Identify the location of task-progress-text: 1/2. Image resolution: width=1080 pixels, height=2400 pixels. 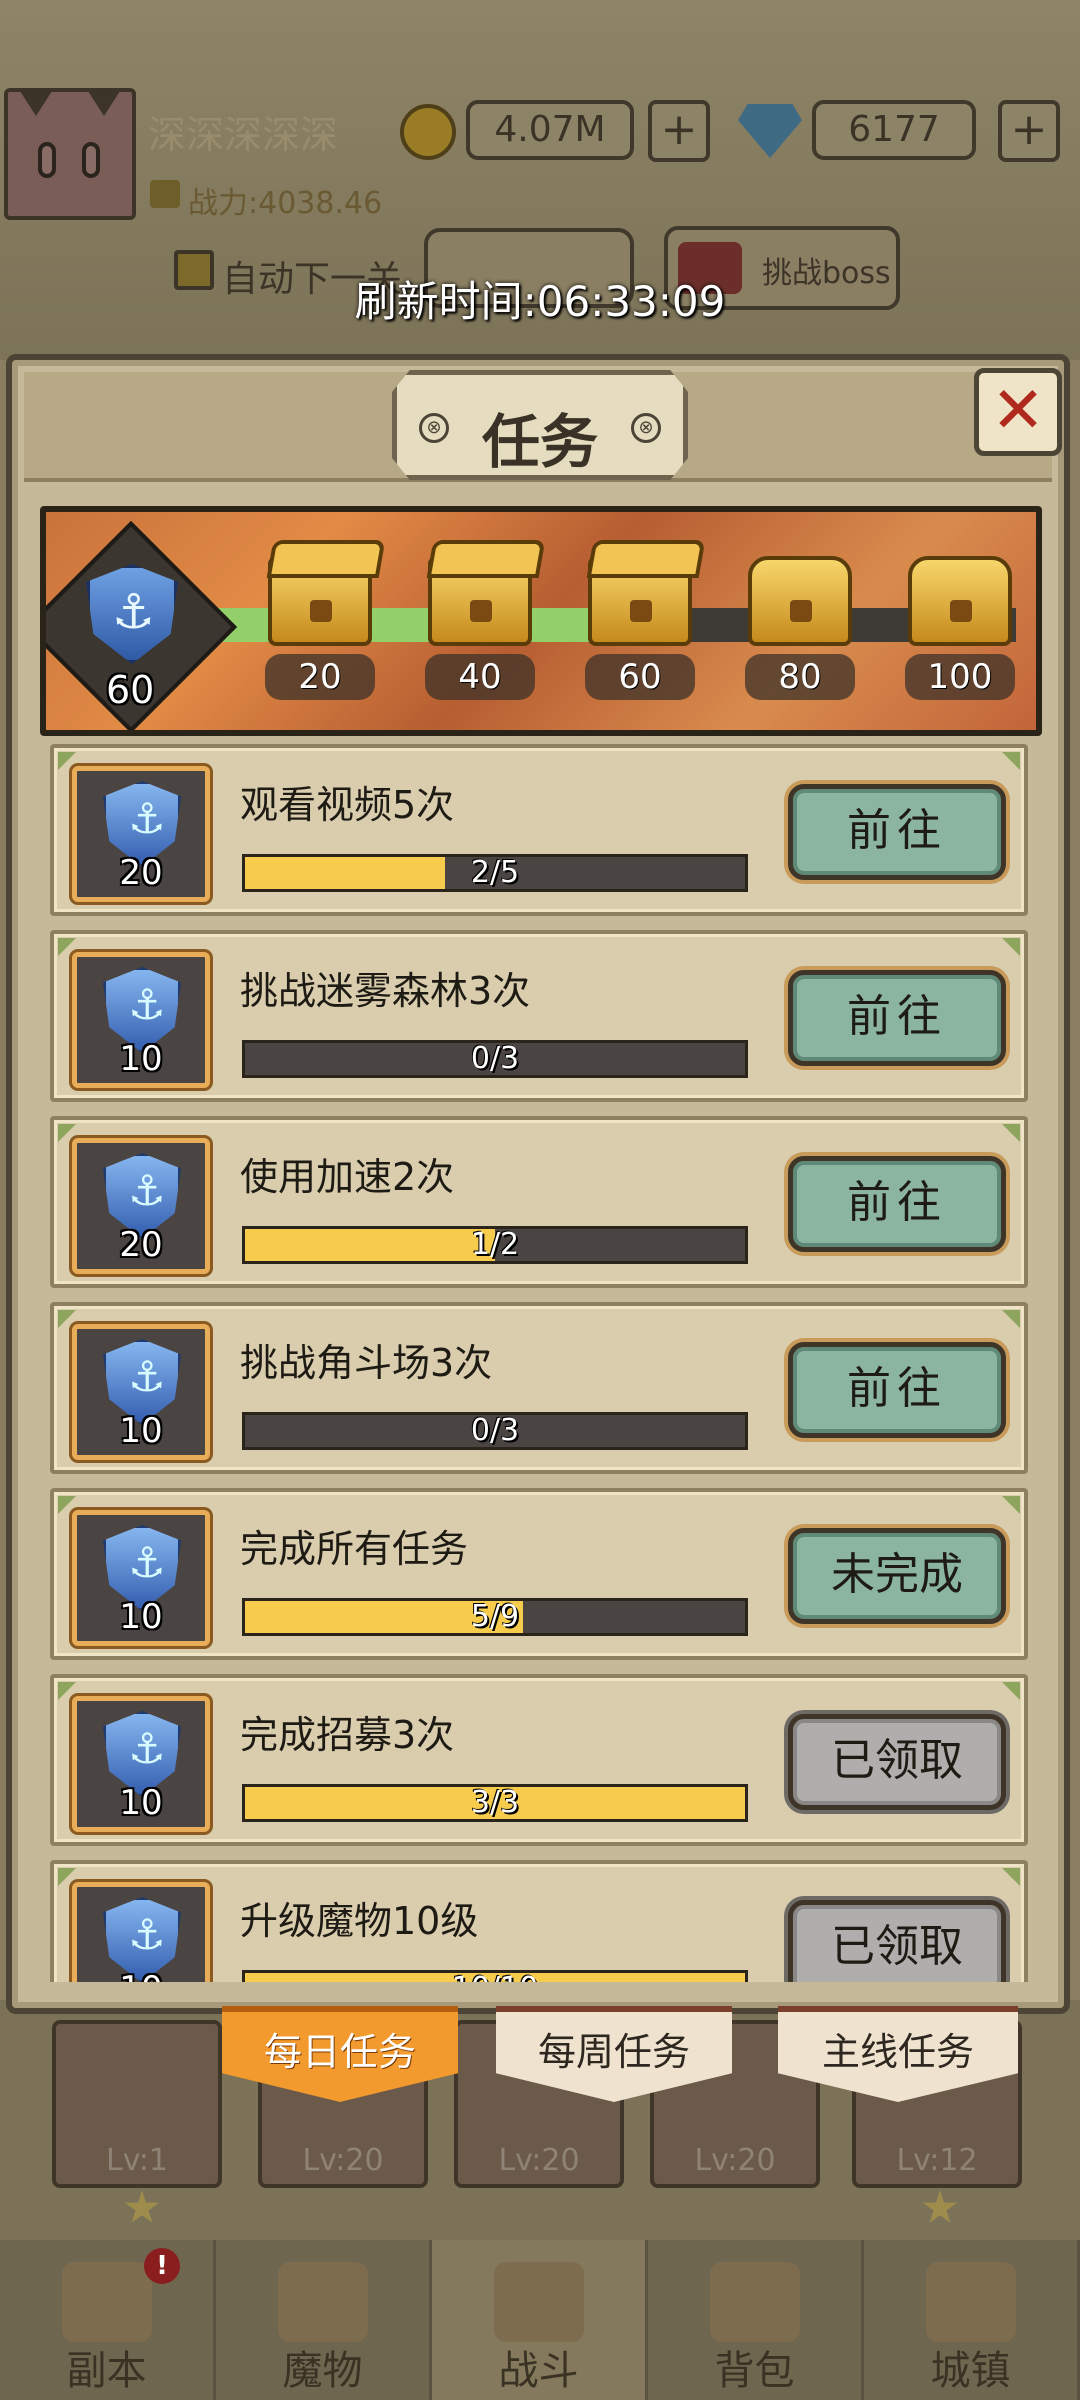
(495, 1244).